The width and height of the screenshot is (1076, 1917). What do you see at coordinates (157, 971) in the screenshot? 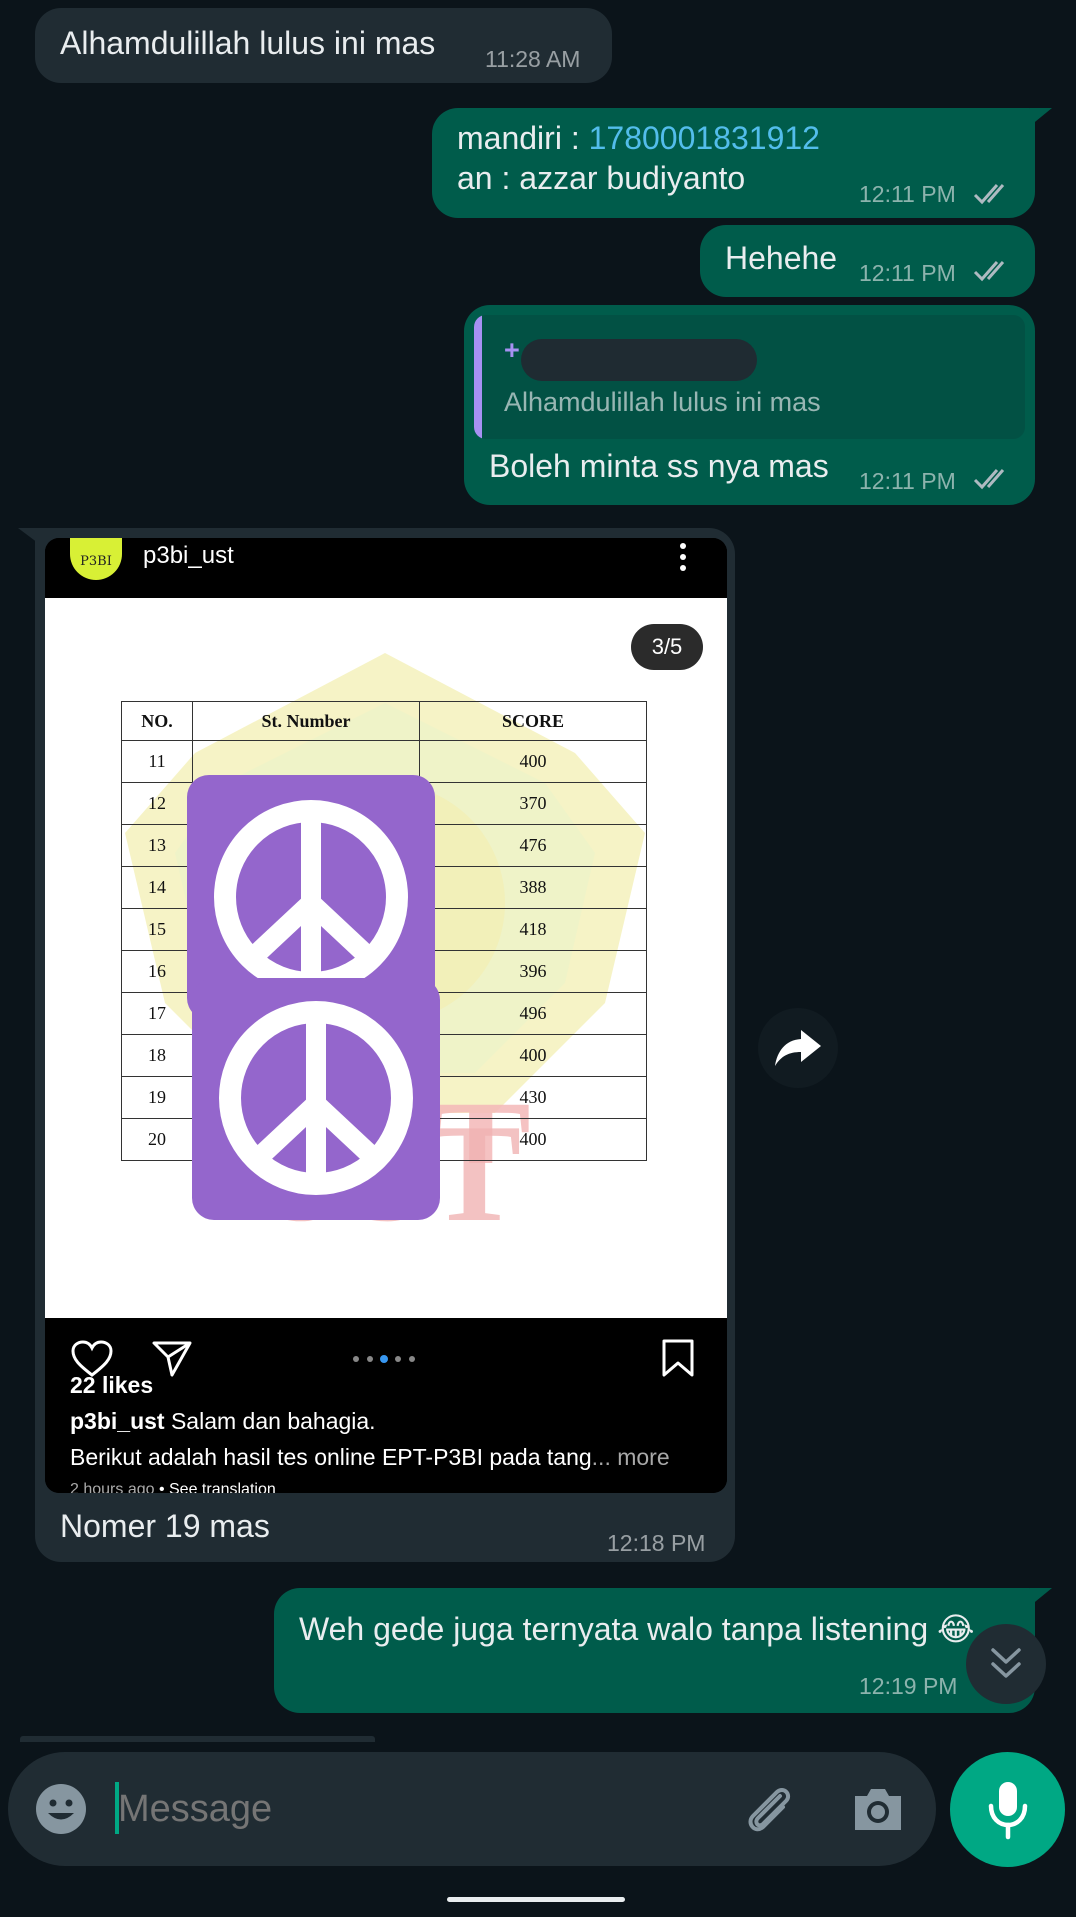
I see `cell-no: 16` at bounding box center [157, 971].